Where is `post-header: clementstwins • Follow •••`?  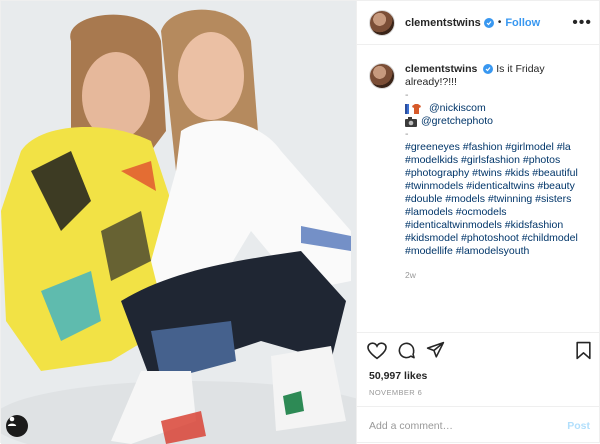
post-header: clementstwins • Follow ••• is located at coordinates (478, 23).